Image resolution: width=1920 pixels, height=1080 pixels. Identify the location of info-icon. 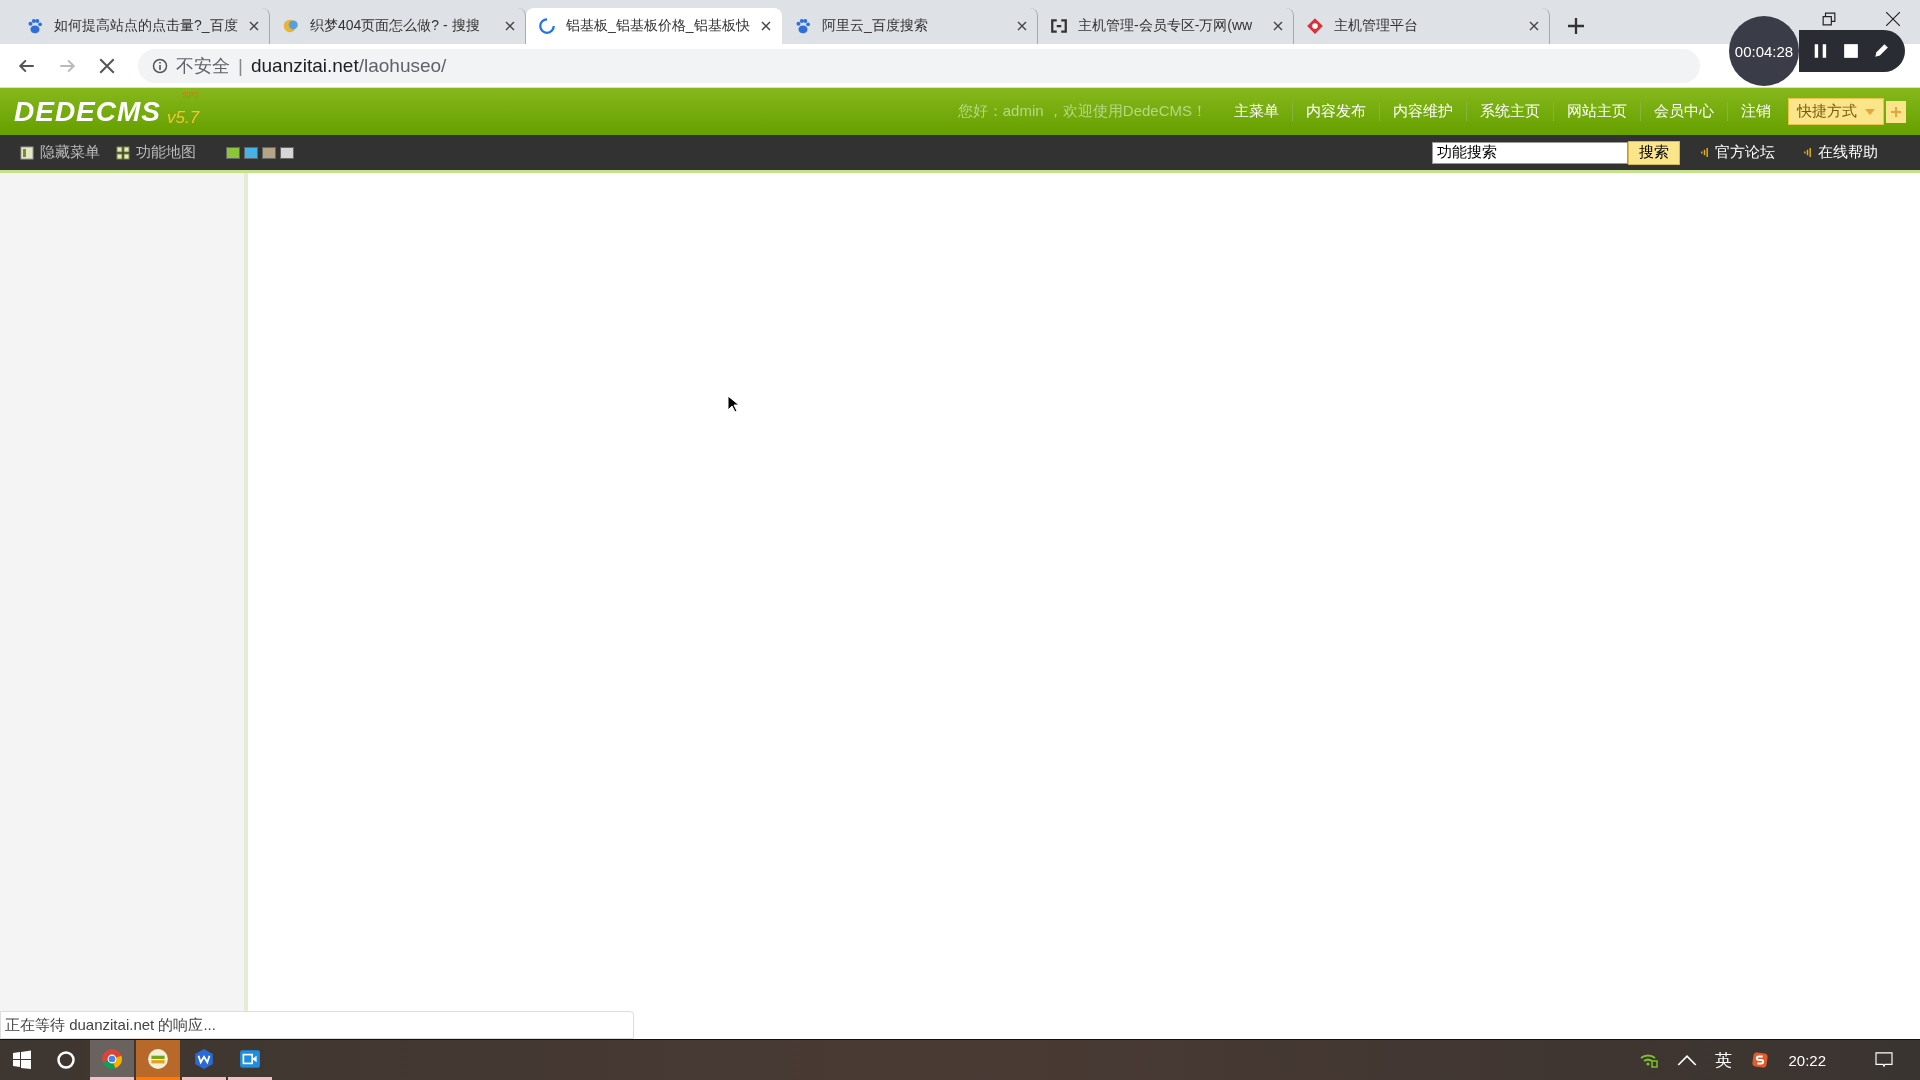
(160, 65).